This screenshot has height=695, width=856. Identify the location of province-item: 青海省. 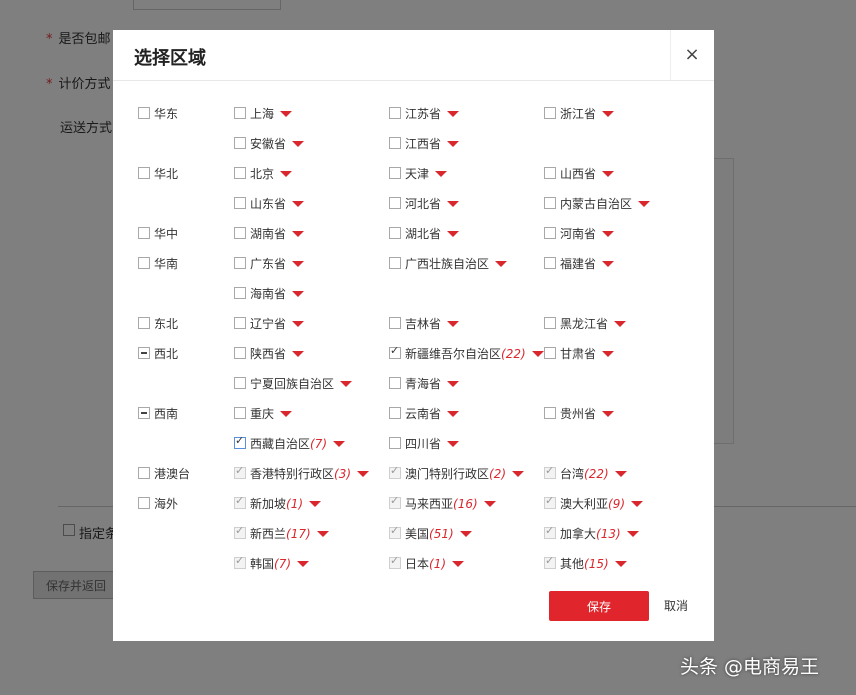
(424, 384).